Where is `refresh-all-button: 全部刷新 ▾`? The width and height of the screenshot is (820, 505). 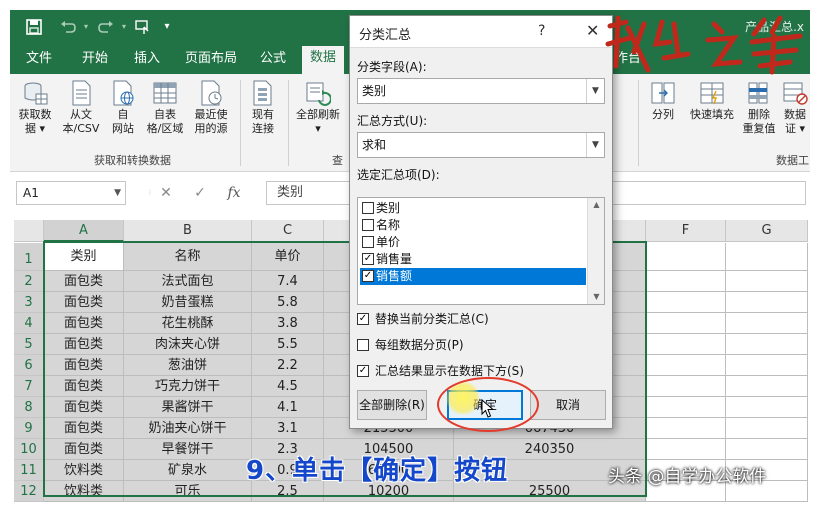
refresh-all-button: 全部刷新 ▾ is located at coordinates (318, 108).